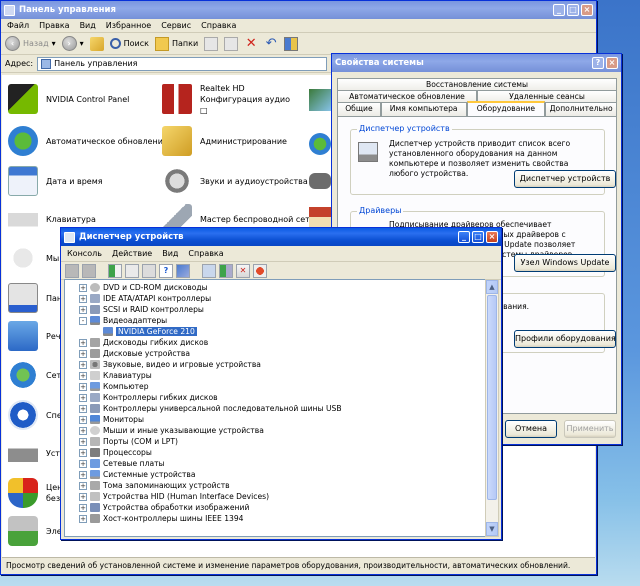 Image resolution: width=640 pixels, height=586 pixels. Describe the element at coordinates (260, 270) in the screenshot. I see `disable-icon` at that location.